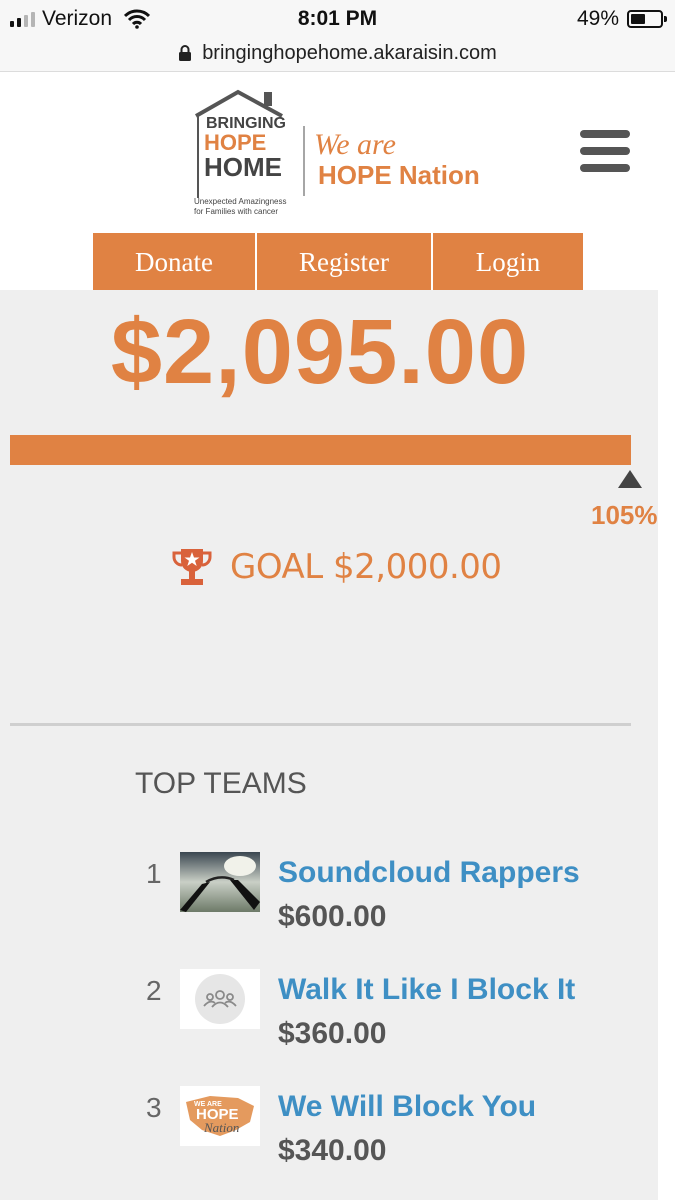 Image resolution: width=675 pixels, height=1200 pixels. I want to click on svg-text: HOME, so click(243, 167).